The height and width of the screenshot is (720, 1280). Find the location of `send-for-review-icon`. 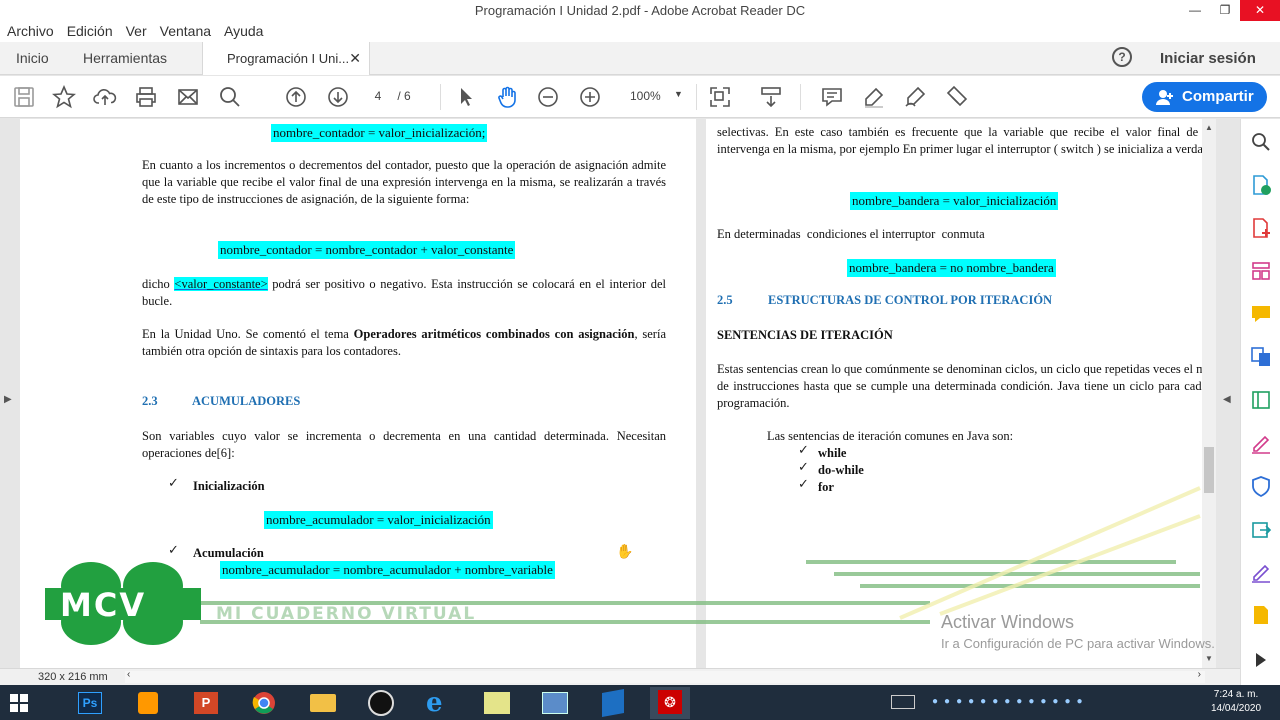

send-for-review-icon is located at coordinates (1261, 529).